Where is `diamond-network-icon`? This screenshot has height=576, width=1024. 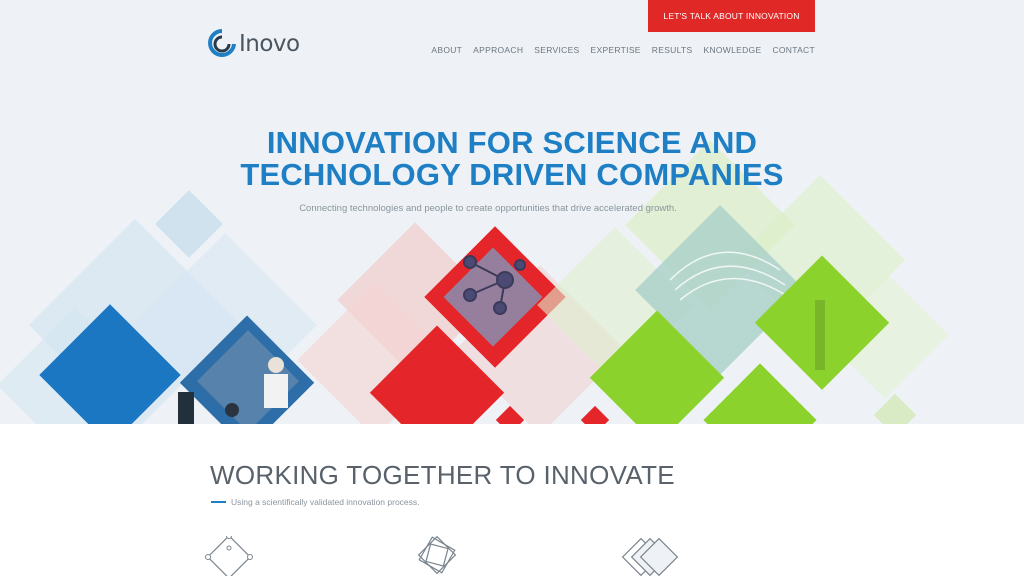 diamond-network-icon is located at coordinates (229, 556).